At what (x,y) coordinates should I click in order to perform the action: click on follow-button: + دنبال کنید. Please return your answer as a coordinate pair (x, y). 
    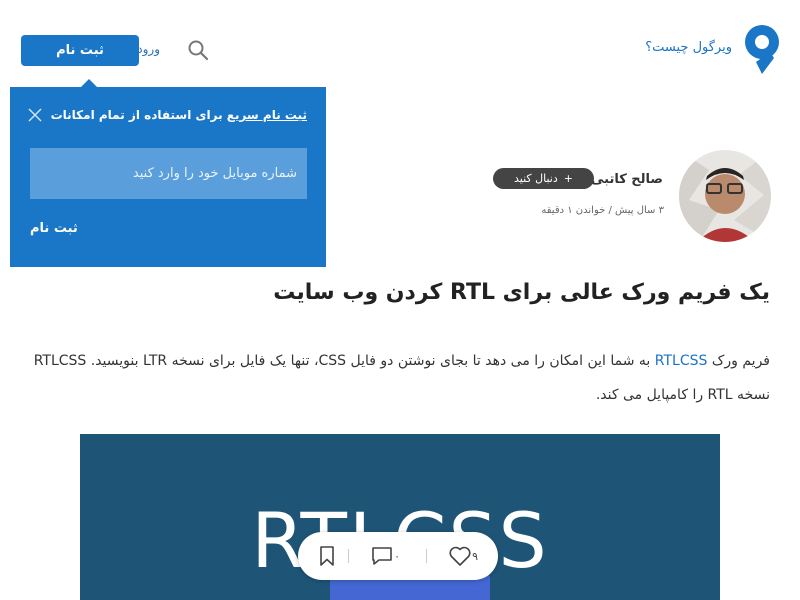
    Looking at the image, I should click on (543, 178).